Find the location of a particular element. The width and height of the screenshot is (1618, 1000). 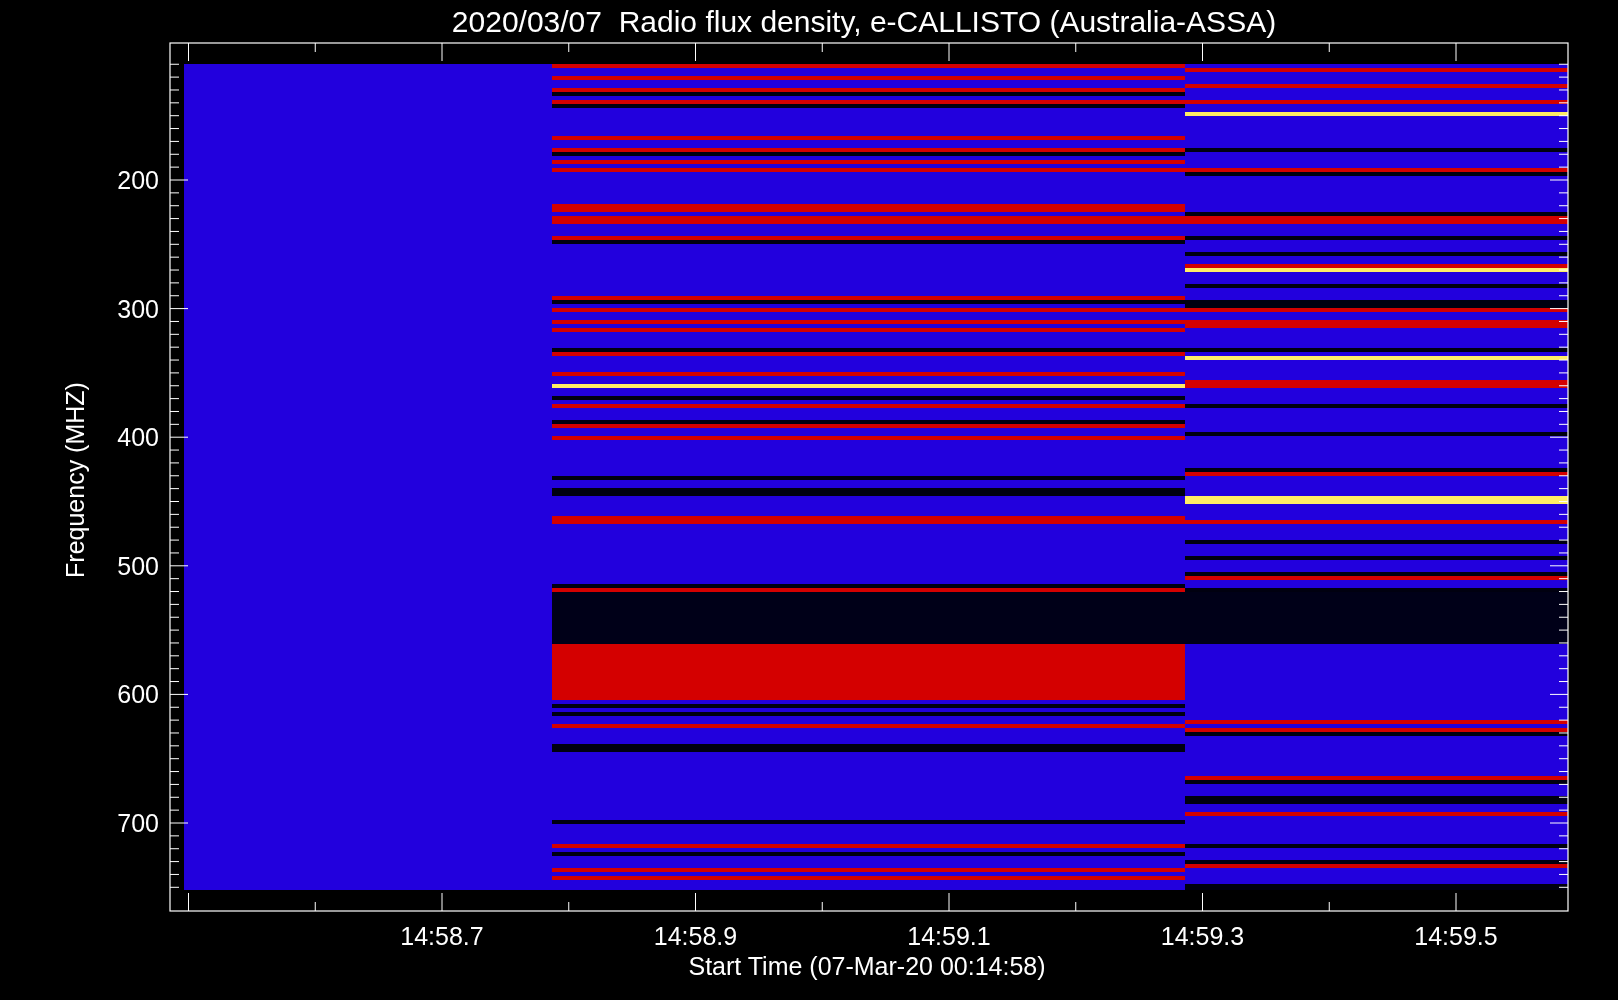

tick-label: 600 is located at coordinates (138, 694).